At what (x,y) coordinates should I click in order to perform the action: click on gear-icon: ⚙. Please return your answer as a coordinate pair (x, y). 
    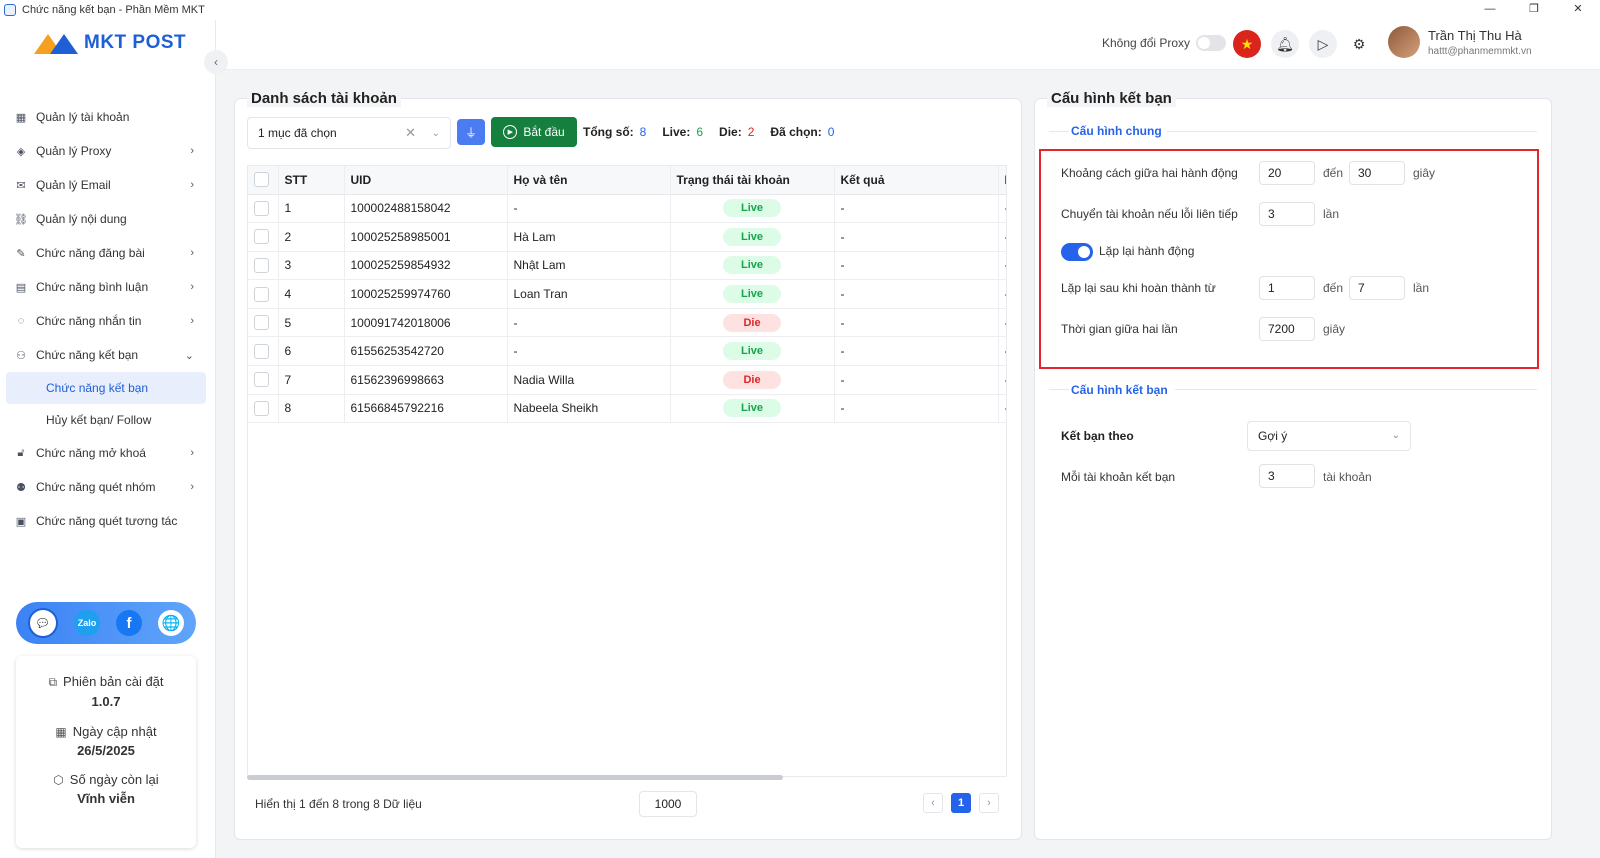
    Looking at the image, I should click on (1359, 44).